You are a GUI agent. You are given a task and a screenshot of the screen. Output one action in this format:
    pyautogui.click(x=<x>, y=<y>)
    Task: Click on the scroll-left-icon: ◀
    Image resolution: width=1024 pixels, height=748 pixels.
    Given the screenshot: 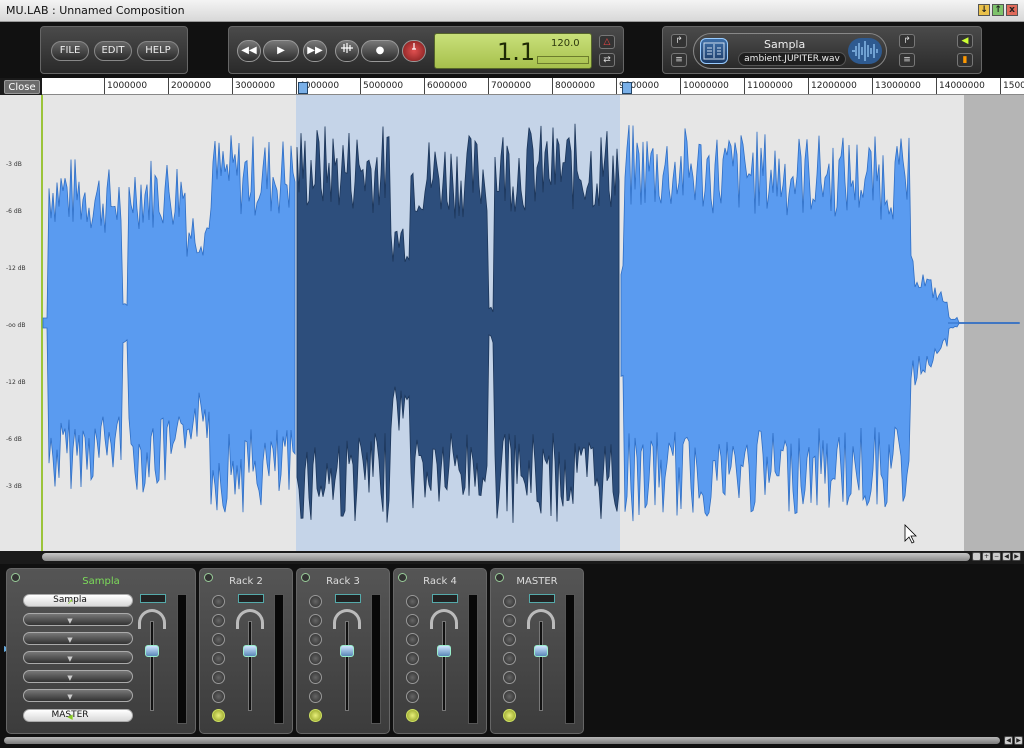 What is the action you would take?
    pyautogui.click(x=1006, y=556)
    